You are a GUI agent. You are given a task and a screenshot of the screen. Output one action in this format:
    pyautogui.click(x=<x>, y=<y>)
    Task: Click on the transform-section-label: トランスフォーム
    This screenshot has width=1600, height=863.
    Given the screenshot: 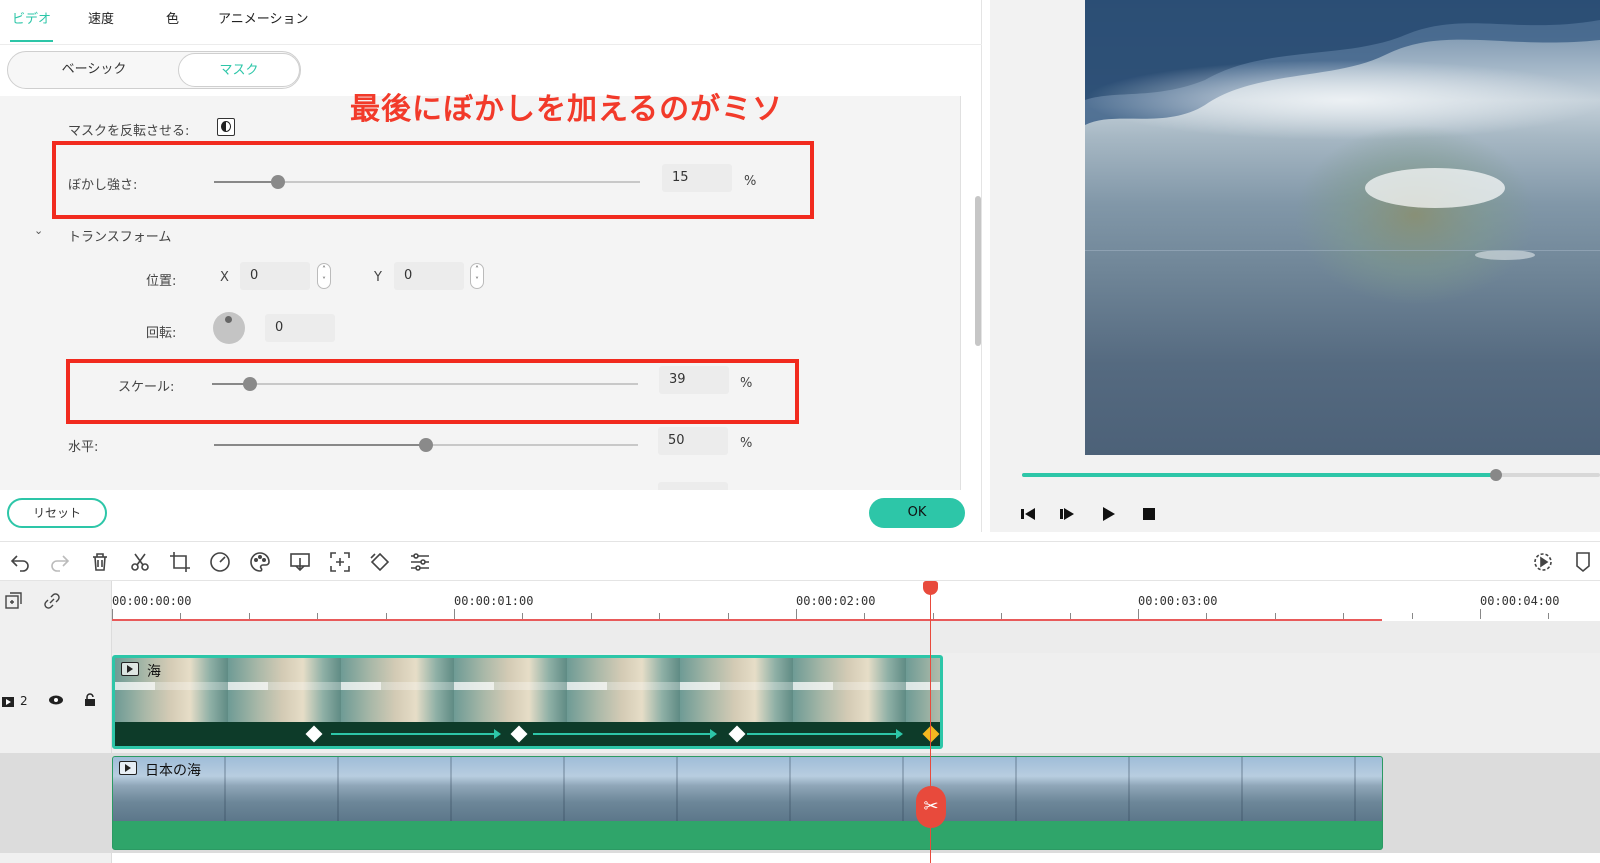 What is the action you would take?
    pyautogui.click(x=120, y=237)
    